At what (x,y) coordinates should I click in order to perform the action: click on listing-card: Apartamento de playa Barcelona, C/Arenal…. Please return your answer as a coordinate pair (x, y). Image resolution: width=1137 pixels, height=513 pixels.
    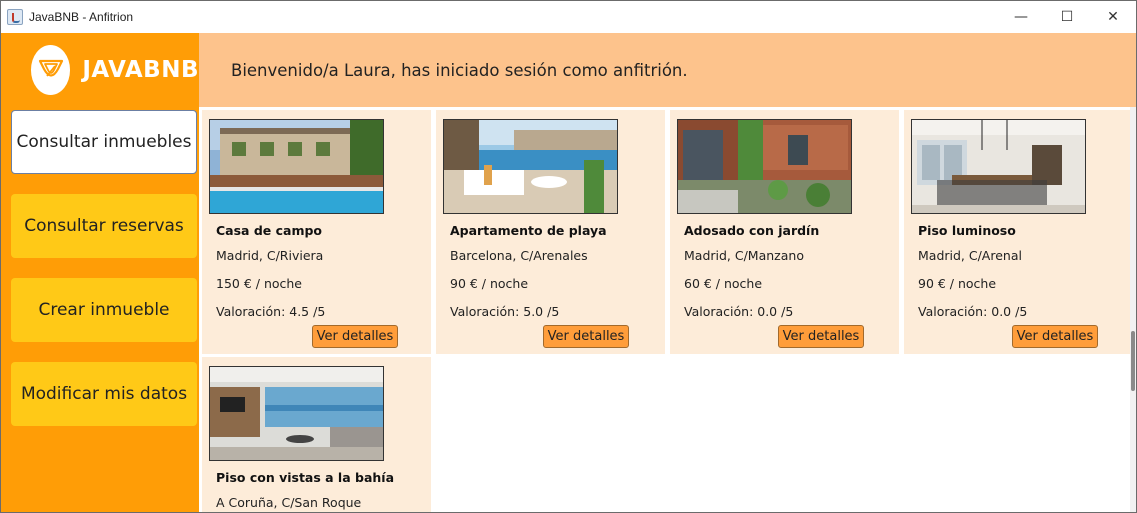
    Looking at the image, I should click on (550, 232).